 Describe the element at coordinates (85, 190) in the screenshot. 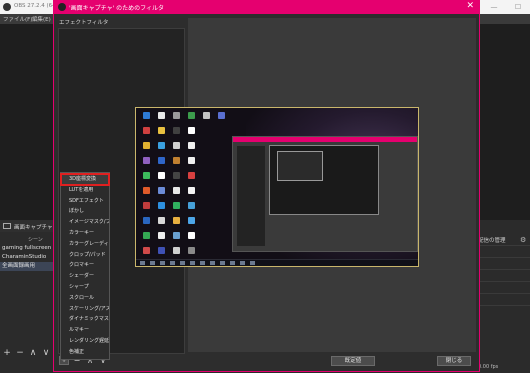

I see `menu-item-apply-lut: LUTを適用` at that location.